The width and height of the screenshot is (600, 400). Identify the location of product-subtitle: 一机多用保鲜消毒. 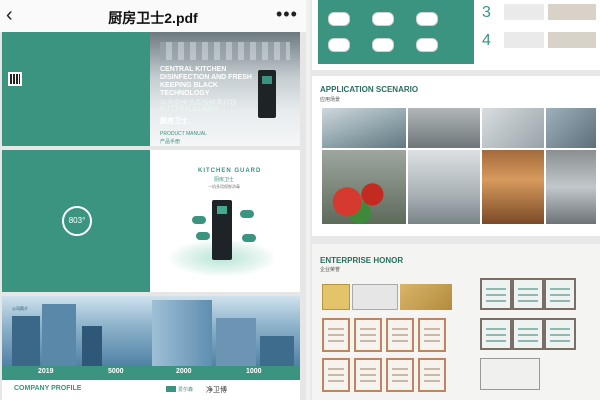
(224, 186).